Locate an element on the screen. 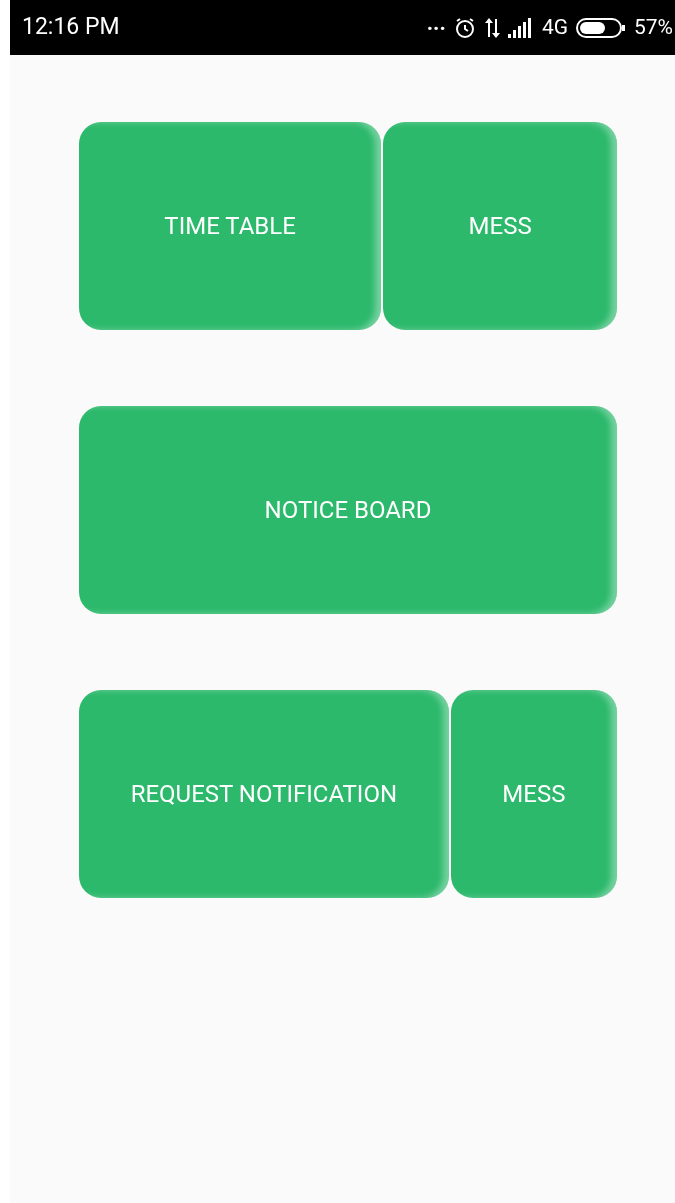 This screenshot has width=675, height=1203. menu-button: TIME TABLE is located at coordinates (230, 226).